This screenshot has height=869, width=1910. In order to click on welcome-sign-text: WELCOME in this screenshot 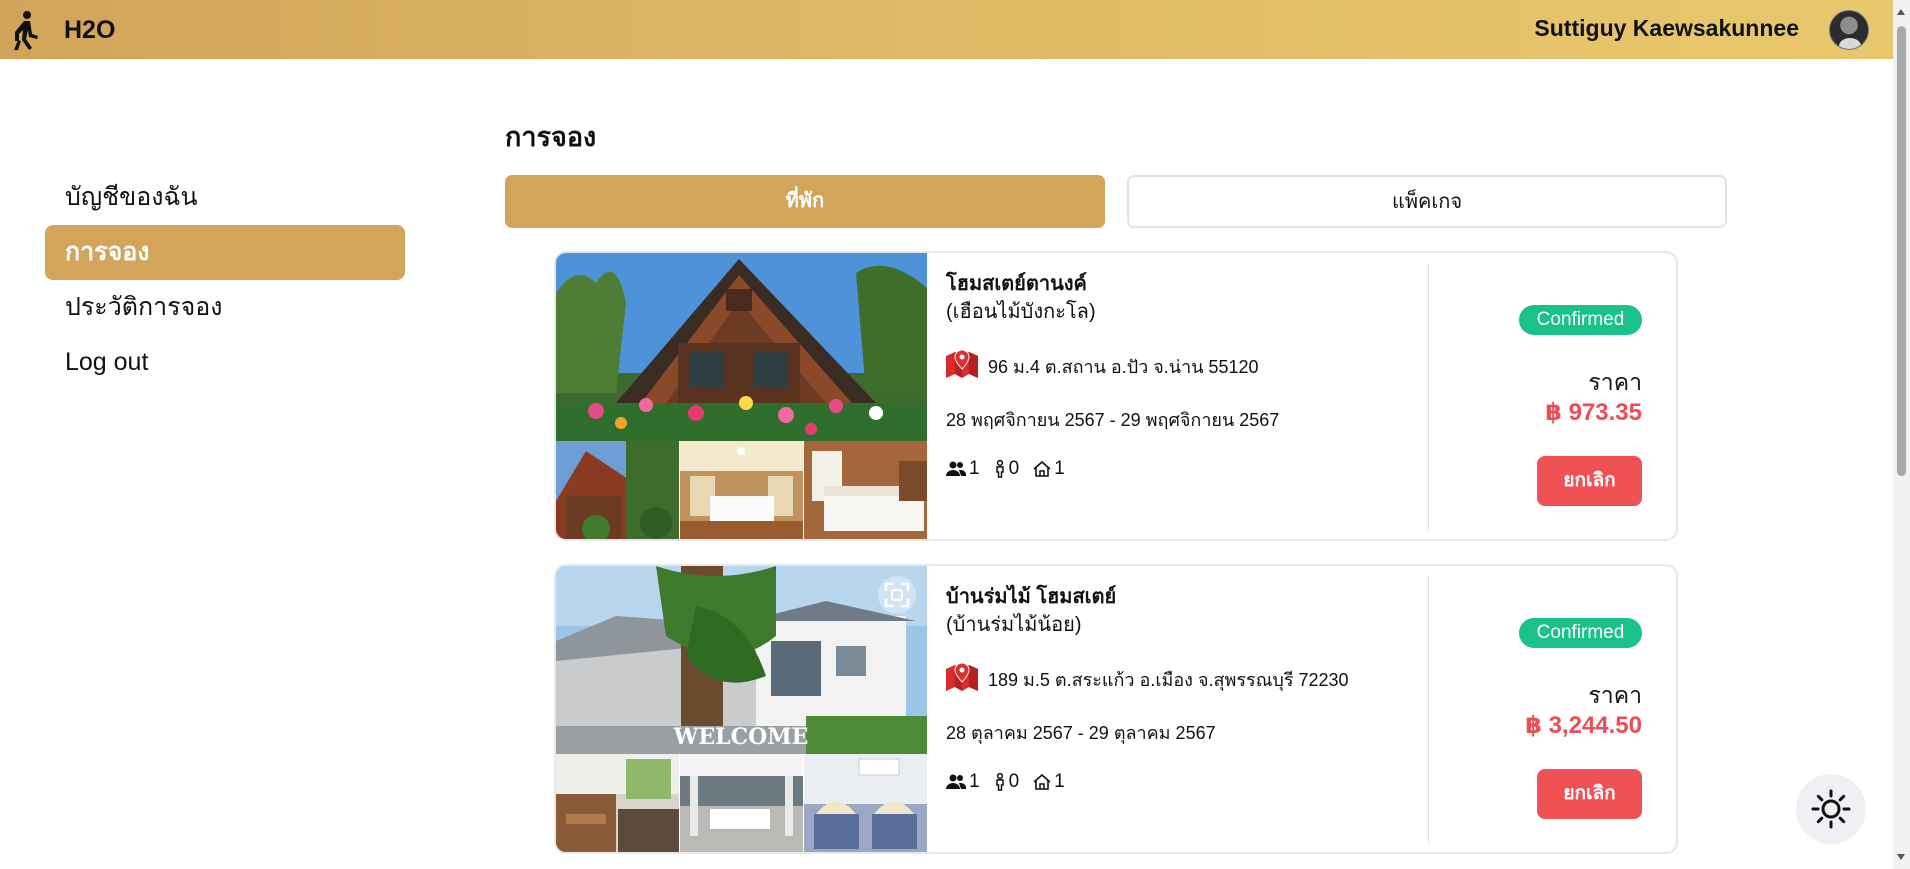, I will do `click(741, 737)`.